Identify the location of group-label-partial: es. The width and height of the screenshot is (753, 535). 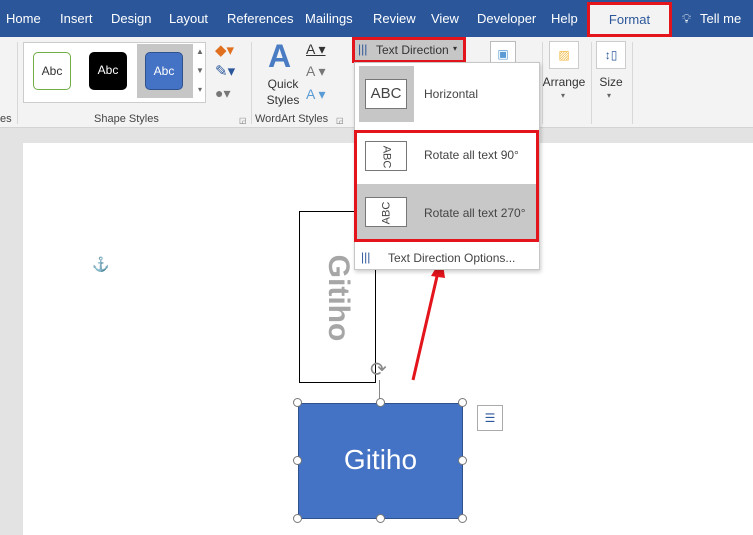
(6, 119).